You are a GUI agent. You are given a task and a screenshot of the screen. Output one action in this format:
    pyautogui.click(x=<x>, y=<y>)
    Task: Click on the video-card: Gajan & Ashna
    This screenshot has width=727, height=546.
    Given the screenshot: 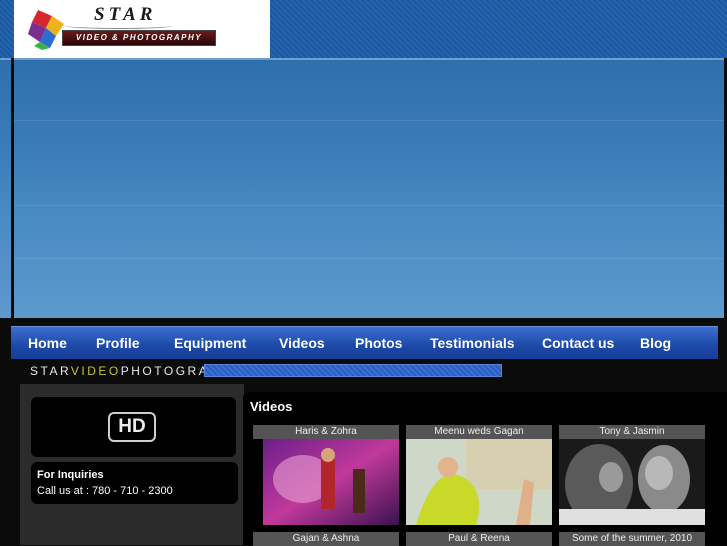 What is the action you would take?
    pyautogui.click(x=326, y=539)
    